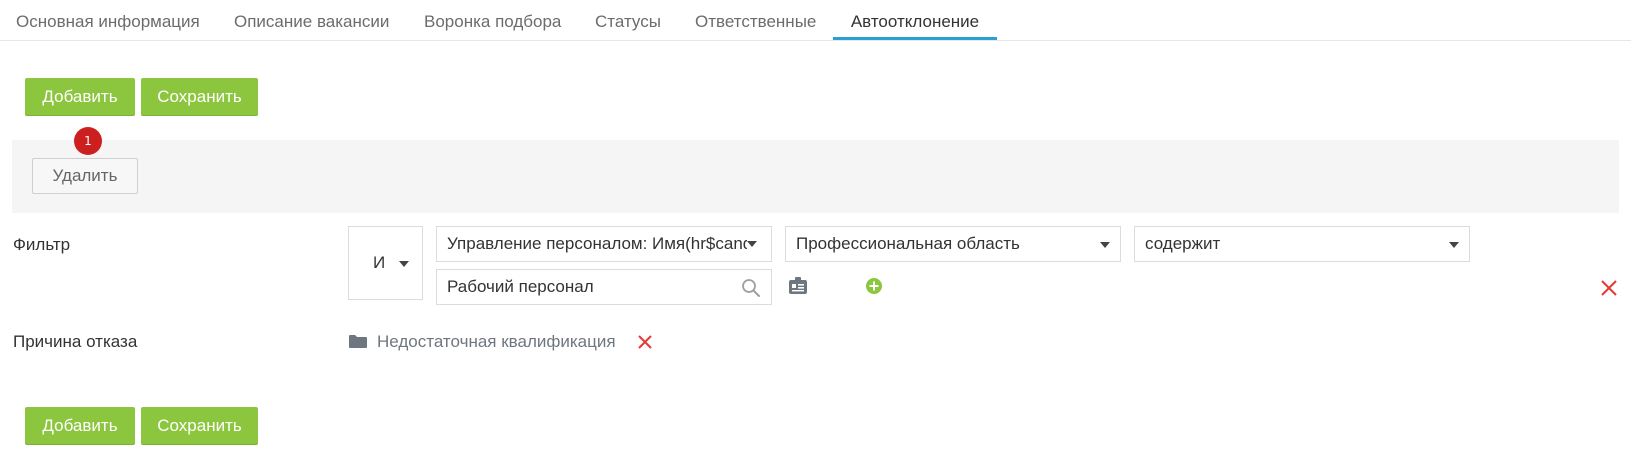 Image resolution: width=1631 pixels, height=456 pixels. Describe the element at coordinates (311, 19) in the screenshot. I see `tab-vacancy-description: Описание вакансии` at that location.